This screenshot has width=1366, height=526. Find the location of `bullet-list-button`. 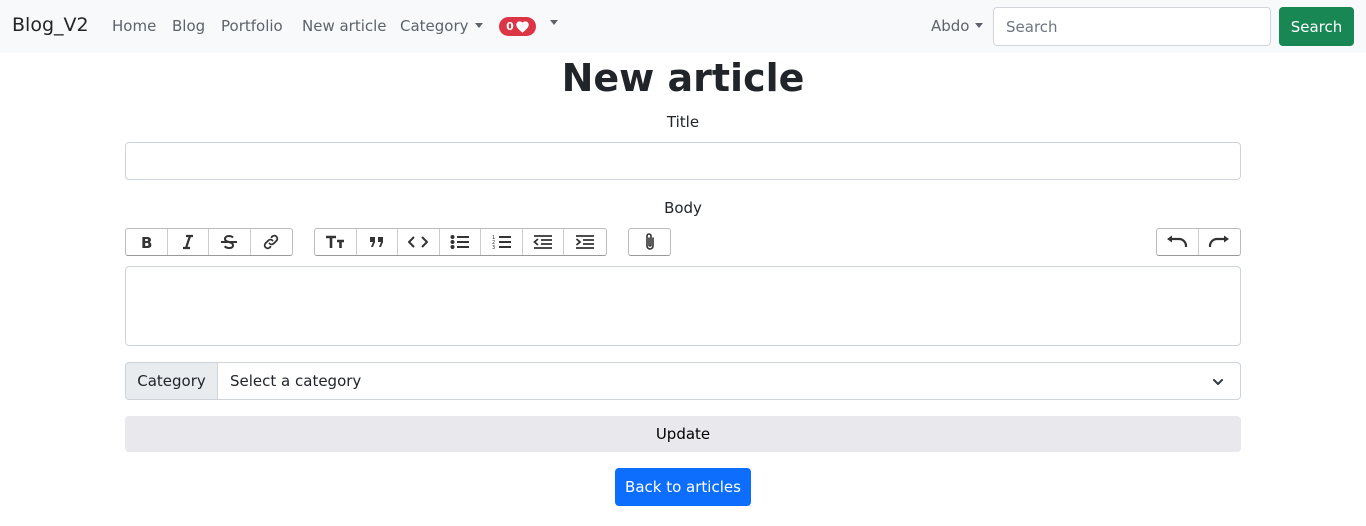

bullet-list-button is located at coordinates (461, 242).